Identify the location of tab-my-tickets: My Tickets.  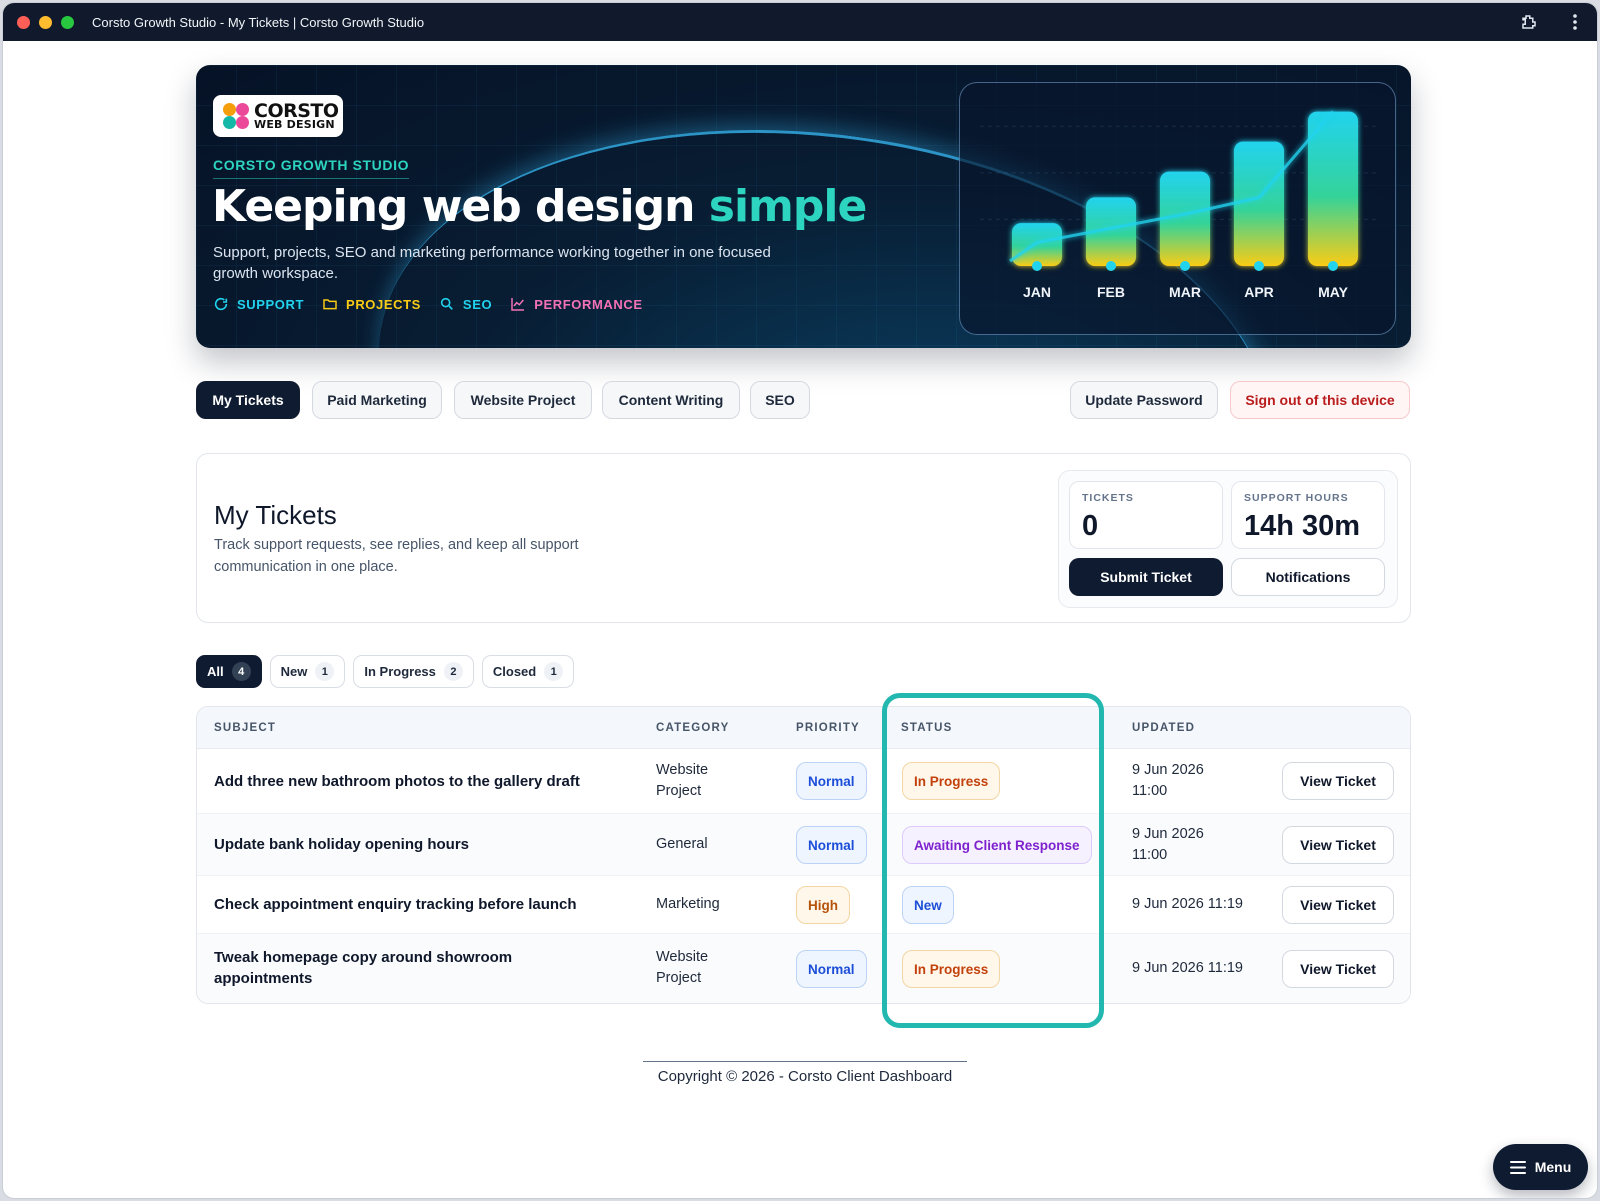
(248, 400).